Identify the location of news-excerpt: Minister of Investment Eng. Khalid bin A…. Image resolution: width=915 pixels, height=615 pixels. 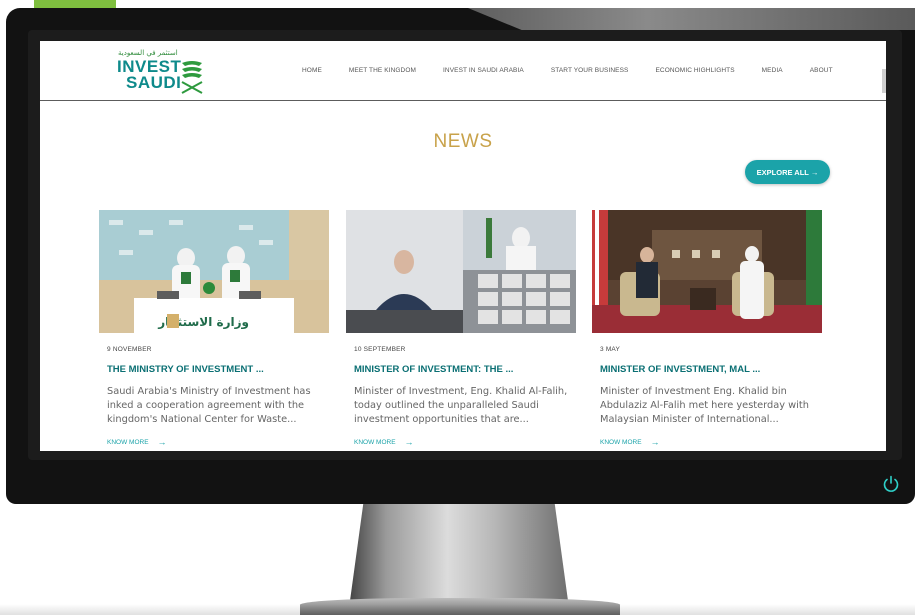
(704, 406).